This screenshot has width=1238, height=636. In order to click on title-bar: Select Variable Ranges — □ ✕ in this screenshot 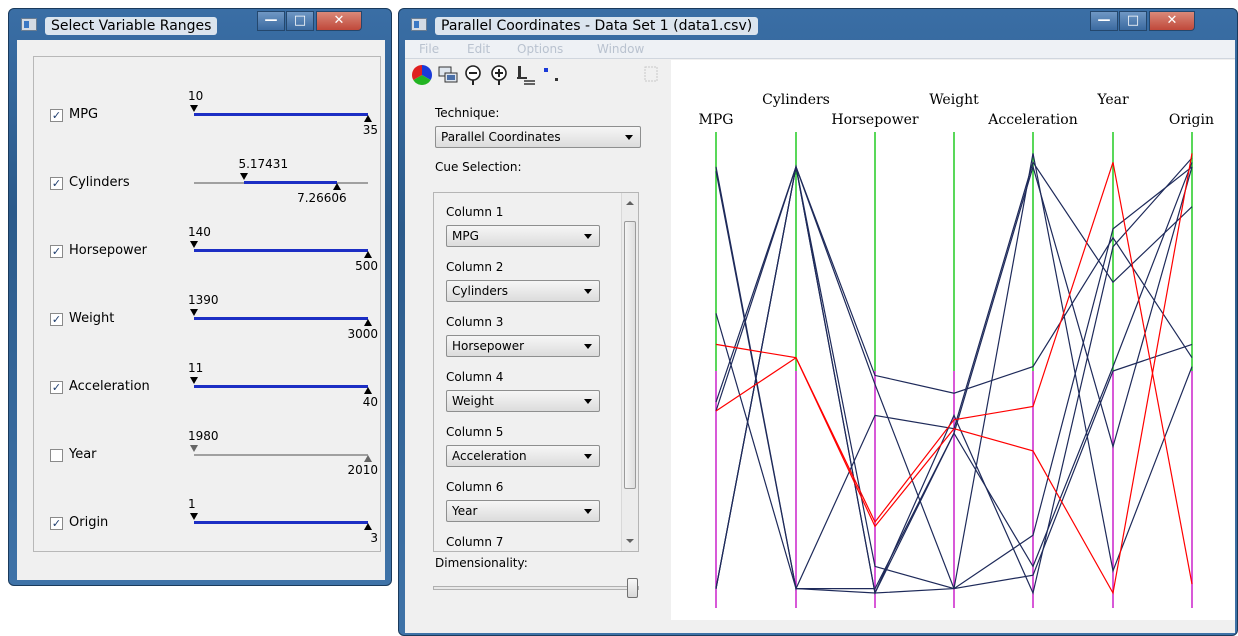, I will do `click(200, 24)`.